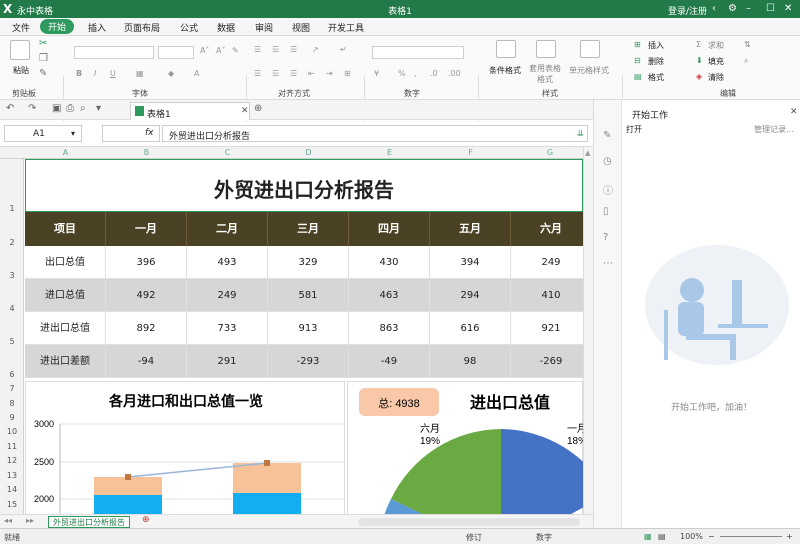 Image resolution: width=800 pixels, height=544 pixels. Describe the element at coordinates (70, 108) in the screenshot. I see `print-icon: ⎙` at that location.